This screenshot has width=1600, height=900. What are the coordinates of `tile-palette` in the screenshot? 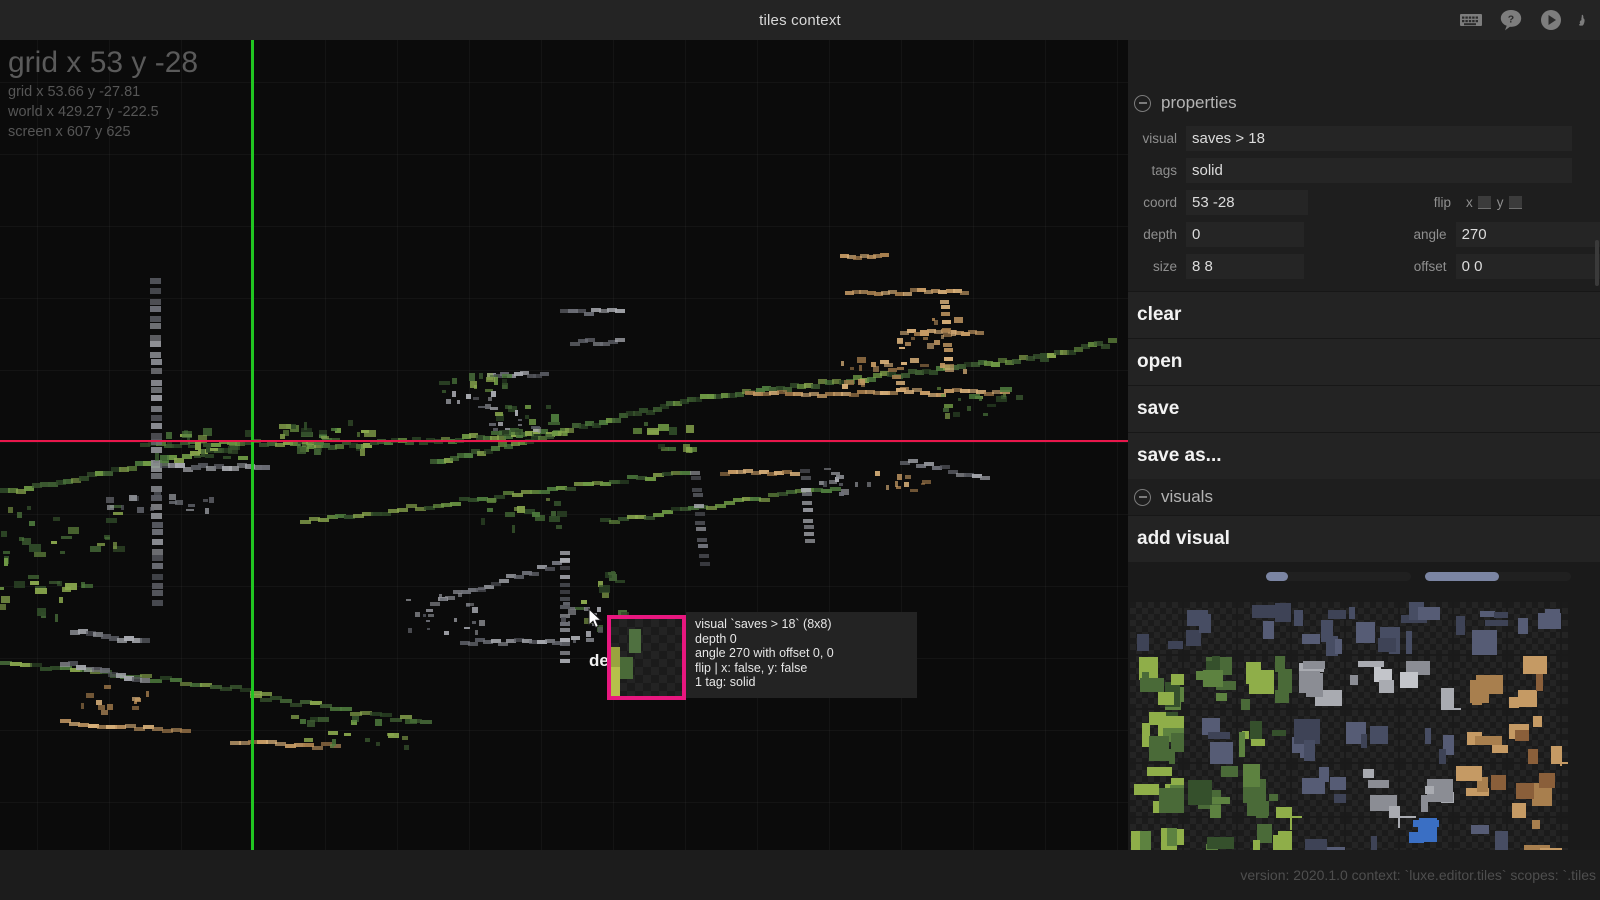 It's located at (1349, 726).